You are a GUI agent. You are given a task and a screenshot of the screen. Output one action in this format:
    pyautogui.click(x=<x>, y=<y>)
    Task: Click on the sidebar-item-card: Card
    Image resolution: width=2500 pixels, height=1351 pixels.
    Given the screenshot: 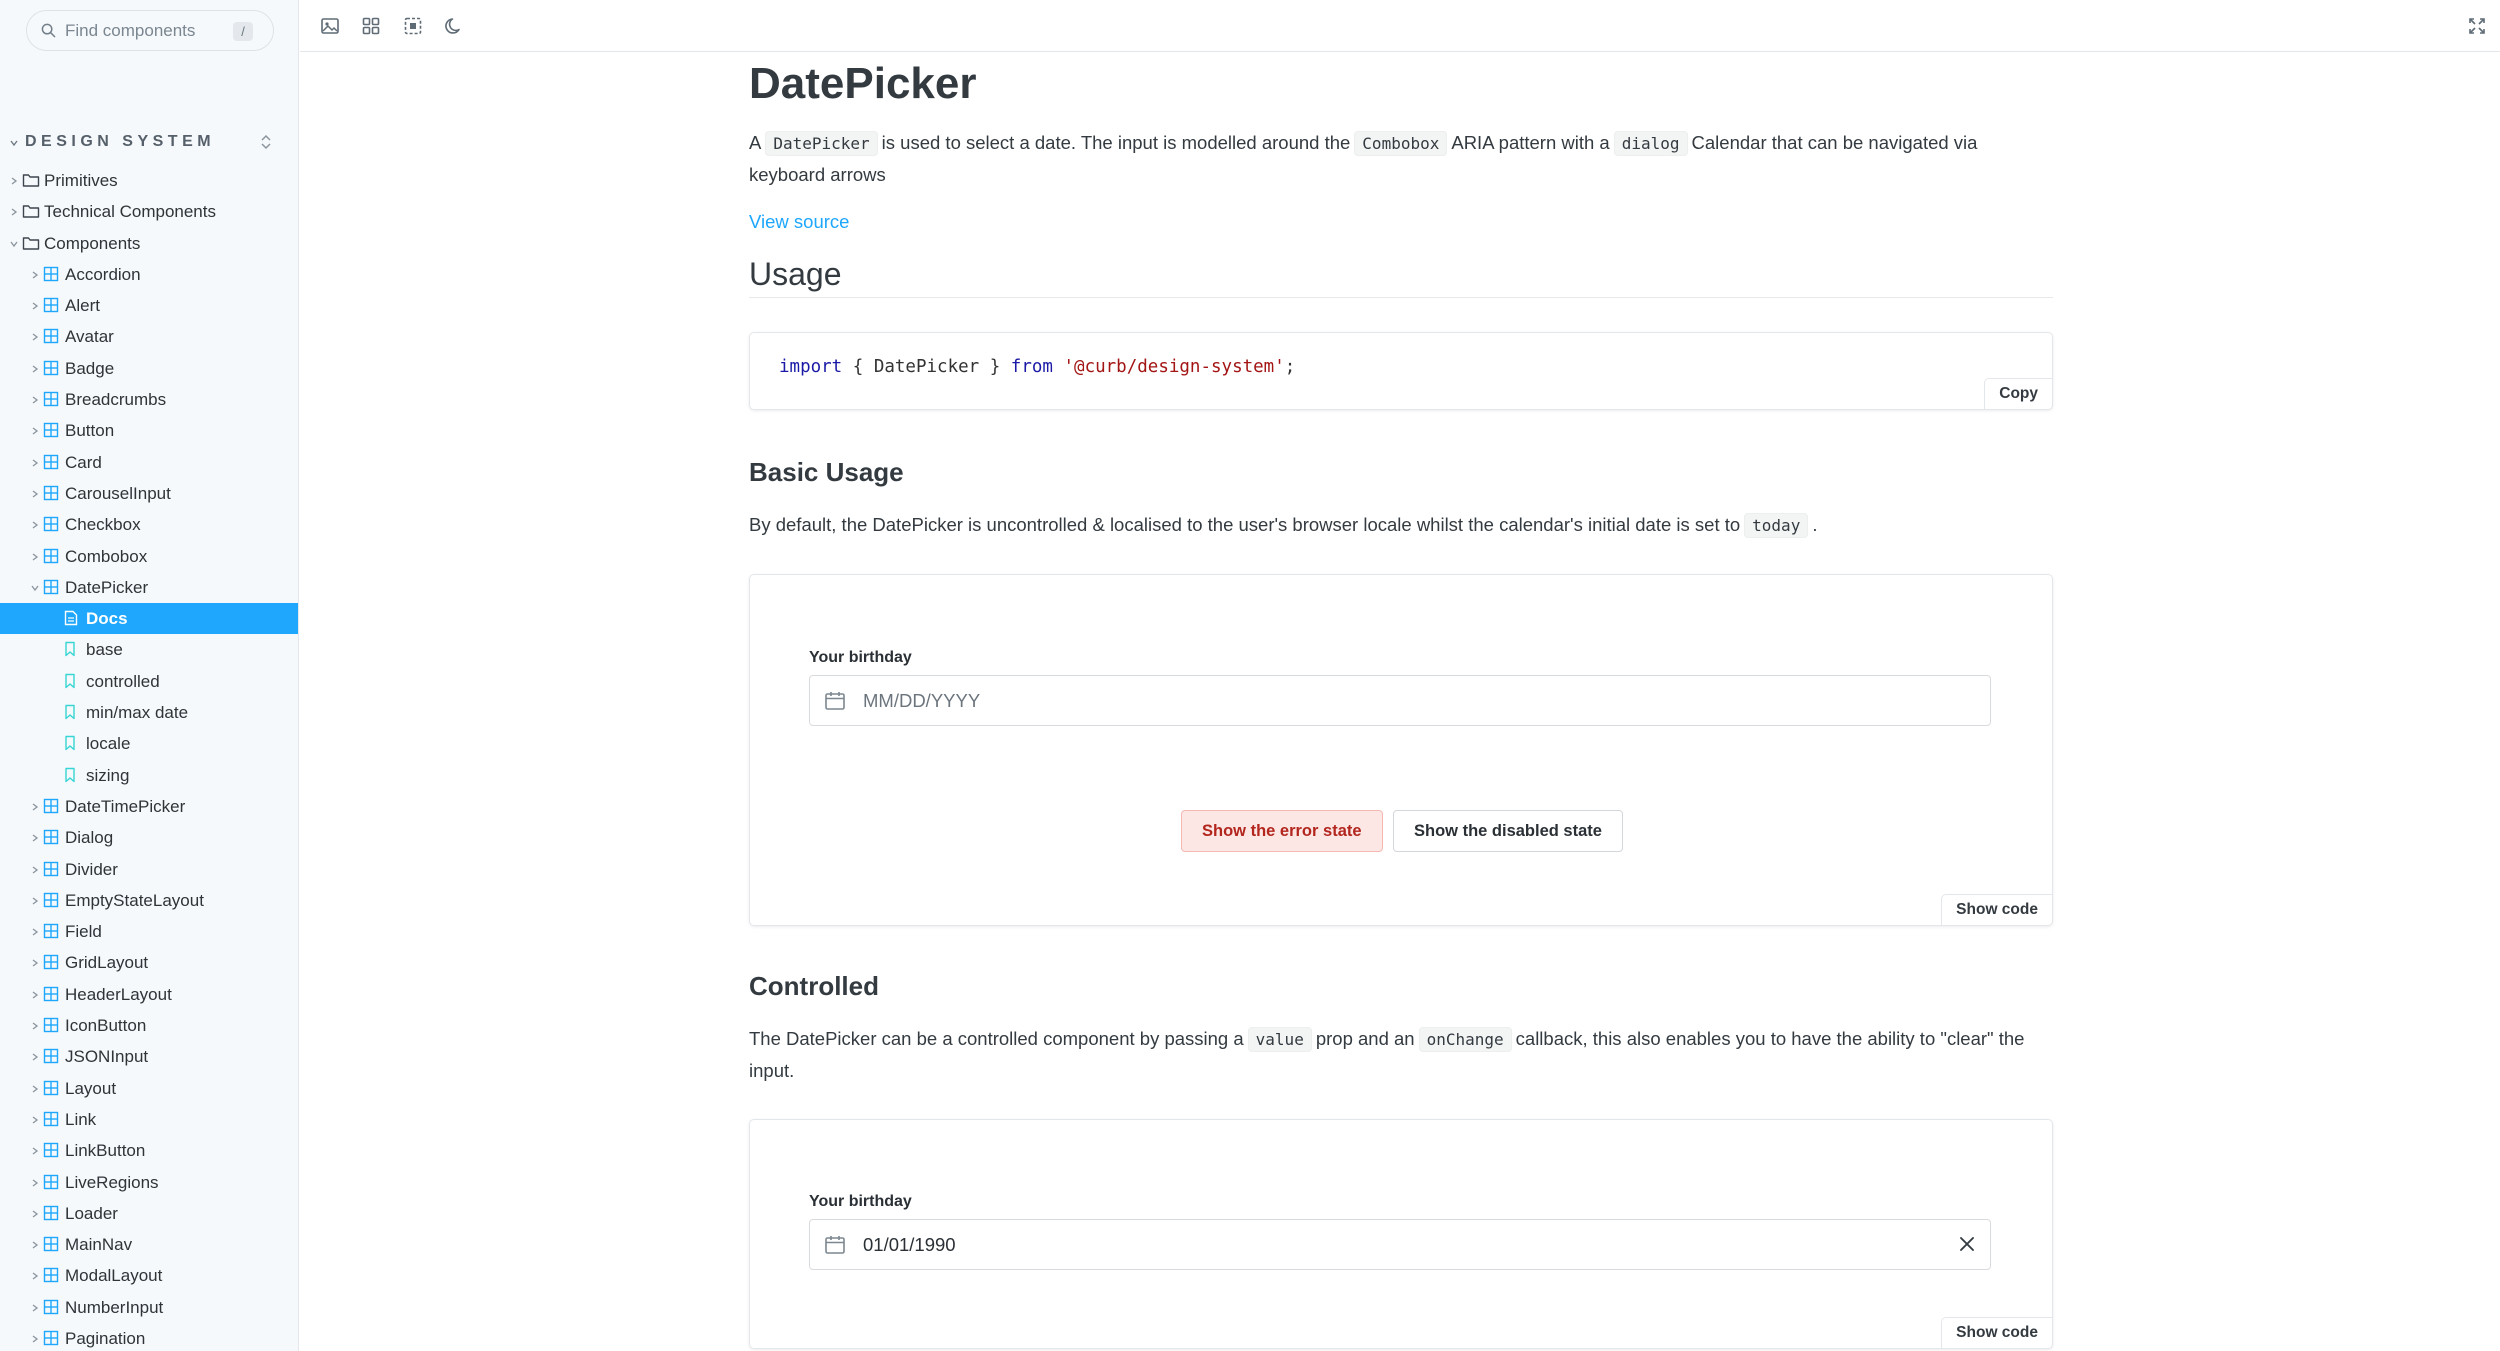 What is the action you would take?
    pyautogui.click(x=149, y=462)
    